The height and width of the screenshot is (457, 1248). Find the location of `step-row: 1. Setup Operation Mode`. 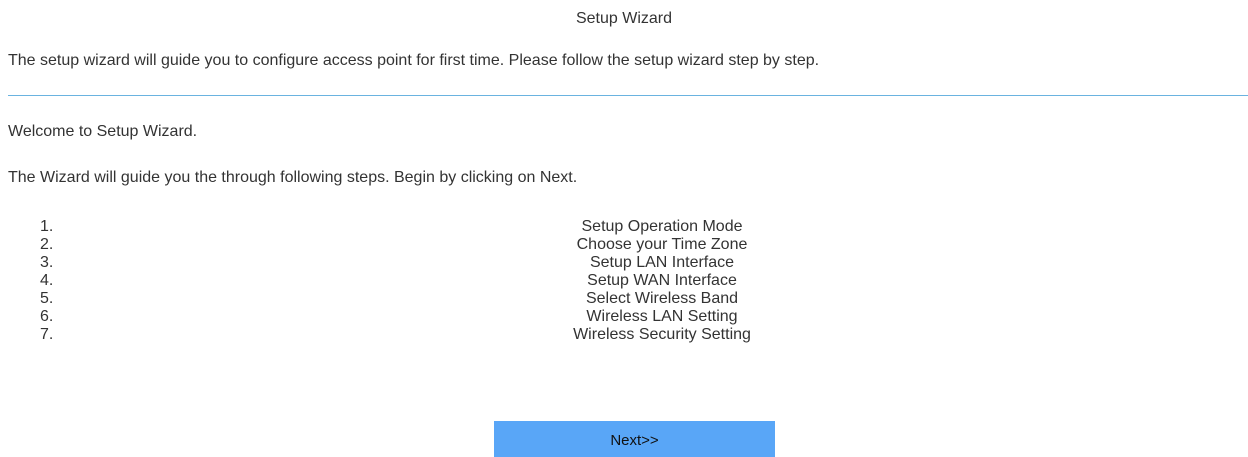

step-row: 1. Setup Operation Mode is located at coordinates (624, 227).